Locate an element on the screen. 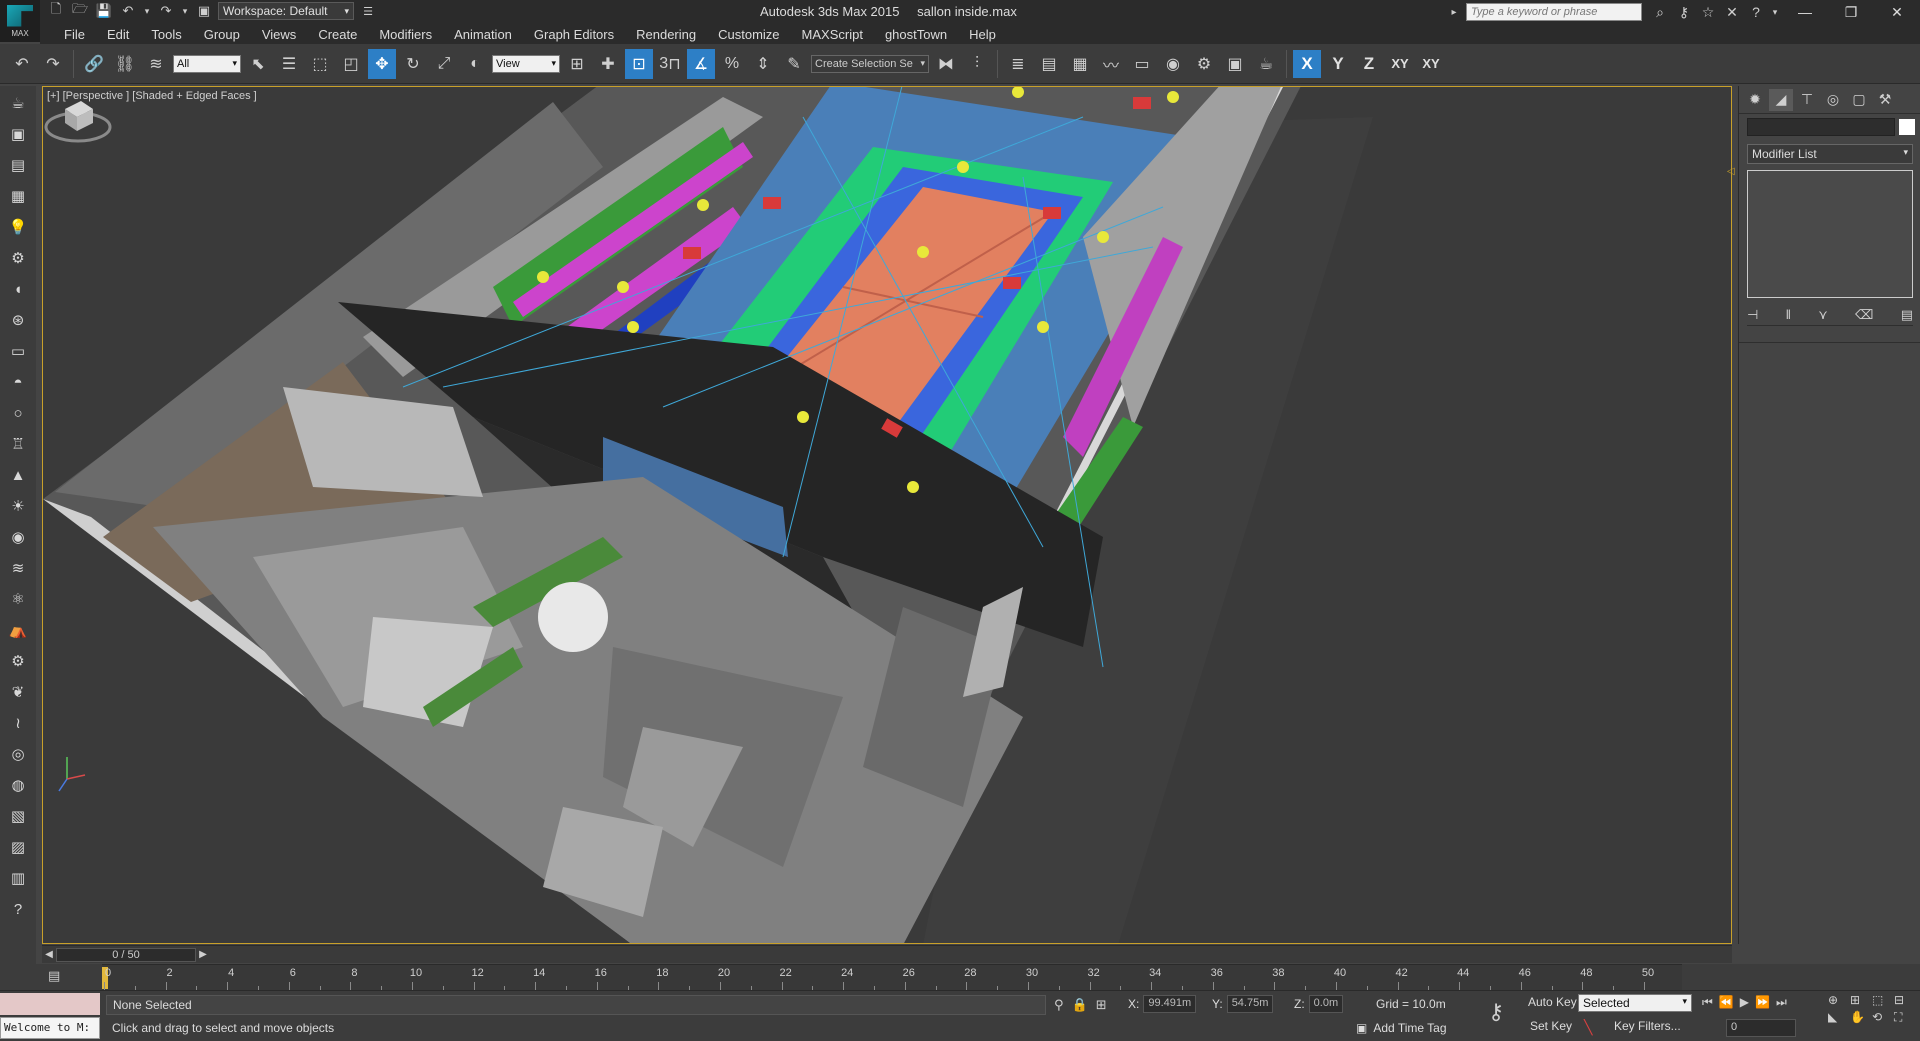  align-icon: ⫶ is located at coordinates (977, 64).